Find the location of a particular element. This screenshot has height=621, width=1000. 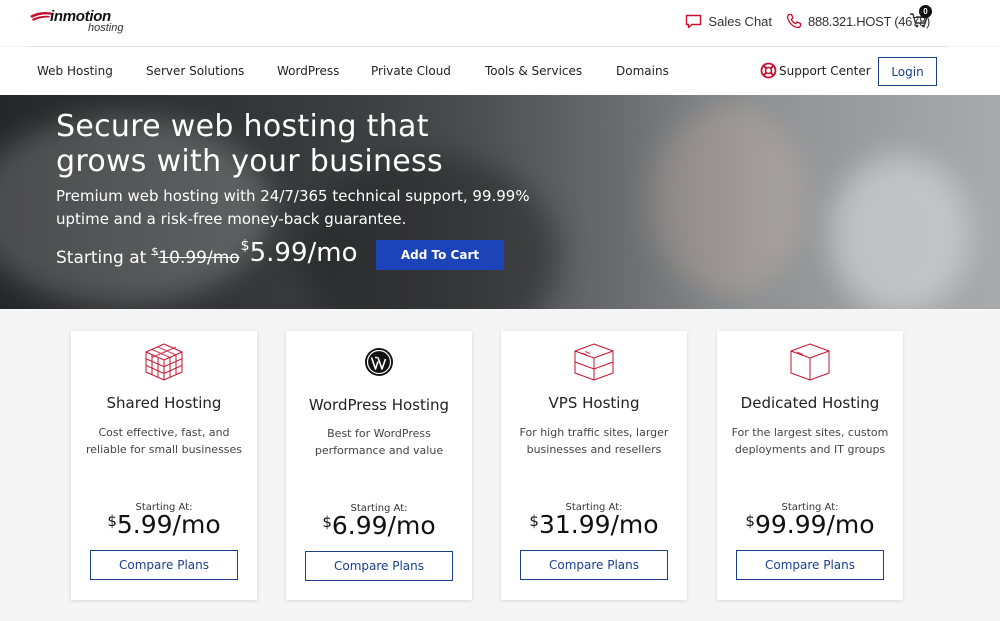

hero-price: Starting at $10.99/mo $5.99/mo is located at coordinates (206, 253).